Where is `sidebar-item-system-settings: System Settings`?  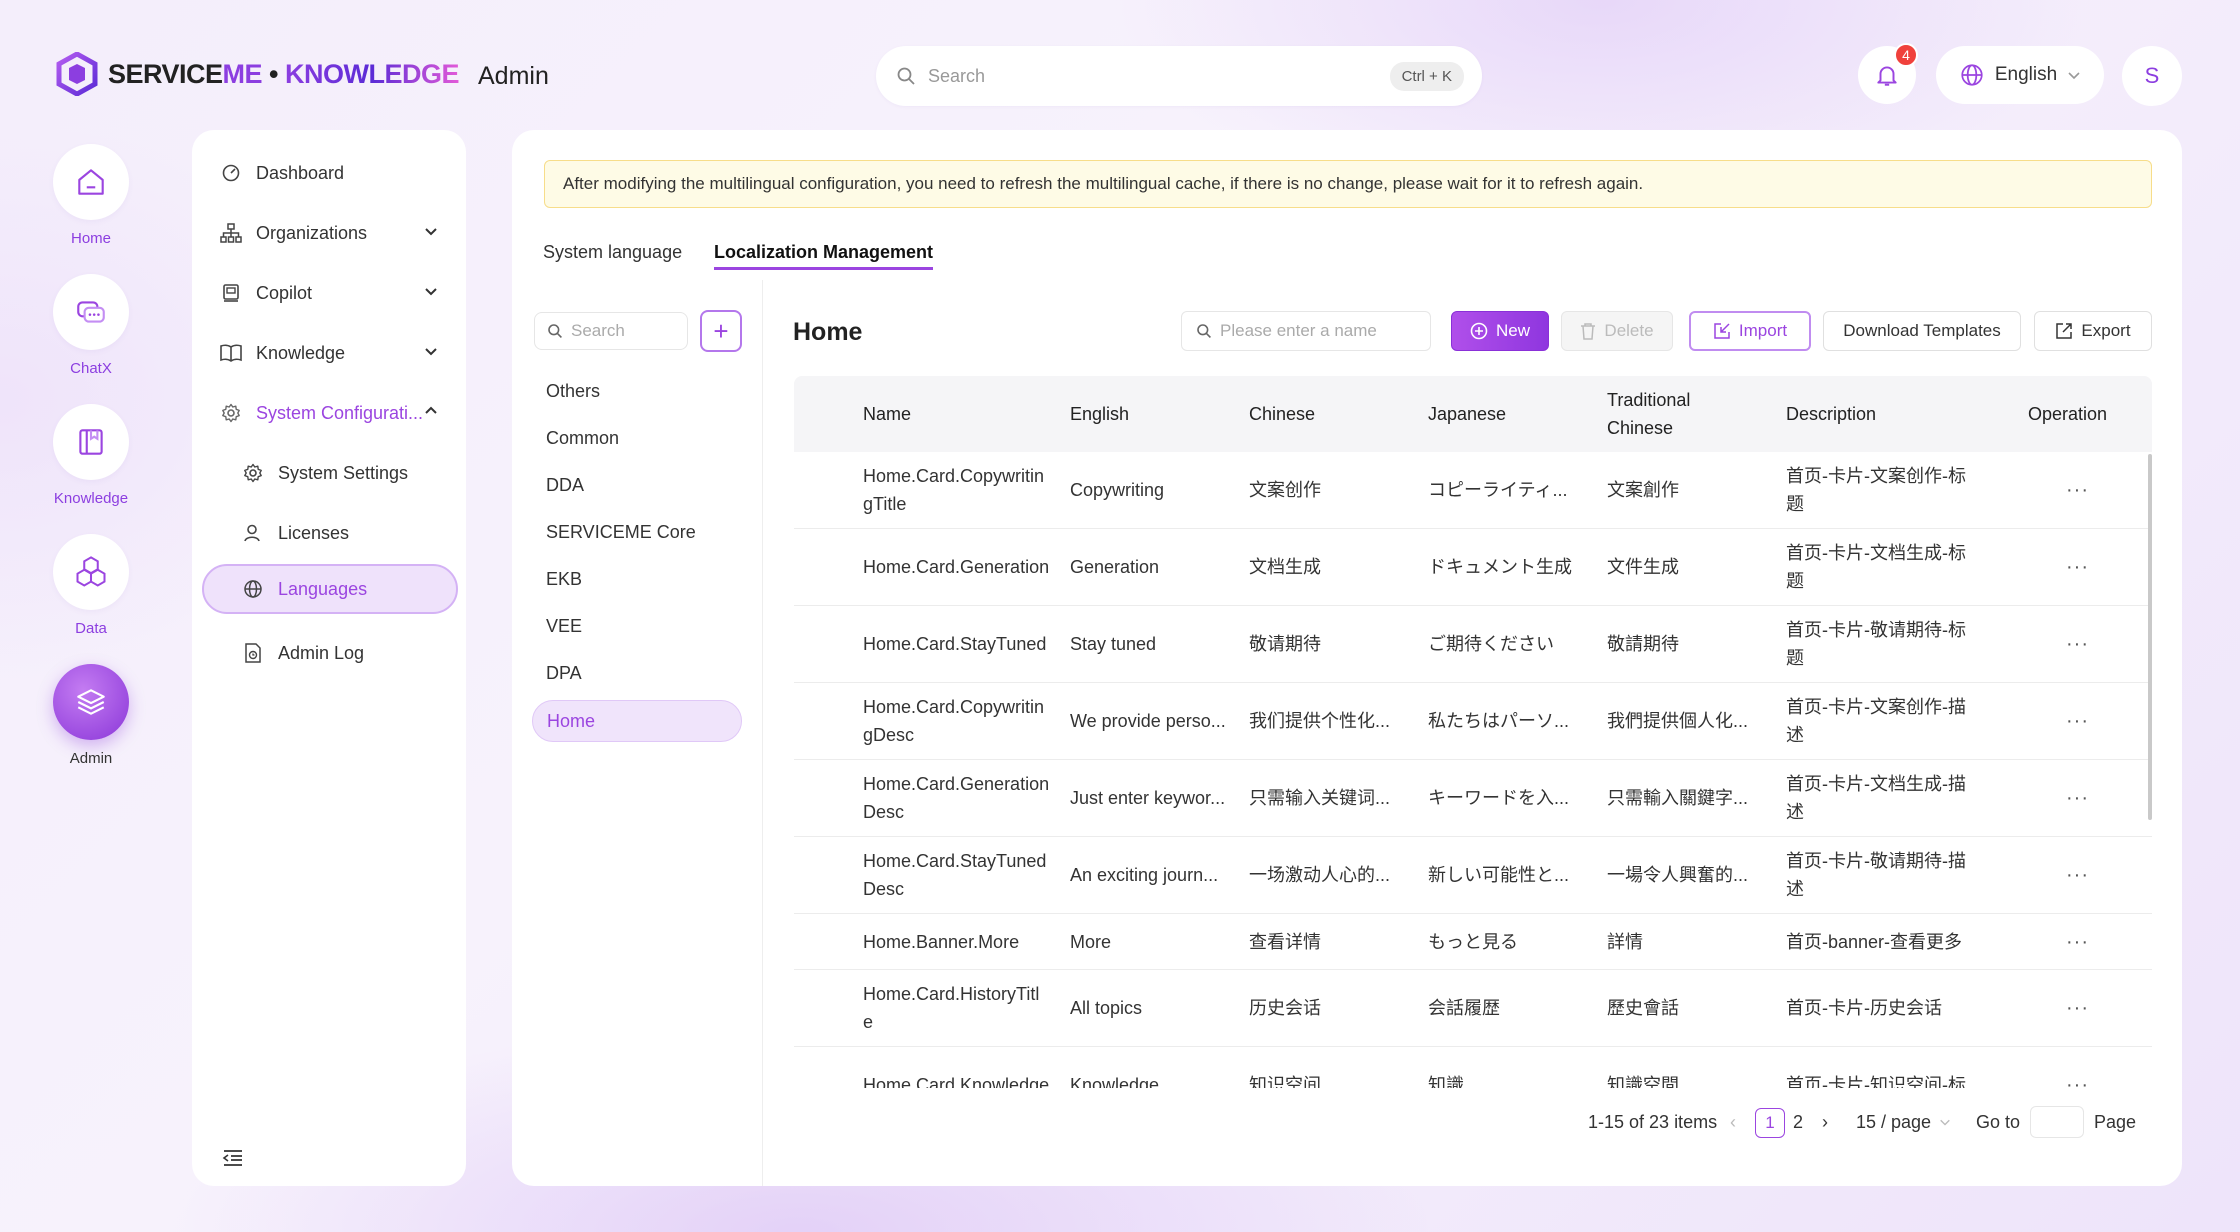
sidebar-item-system-settings: System Settings is located at coordinates (329, 473).